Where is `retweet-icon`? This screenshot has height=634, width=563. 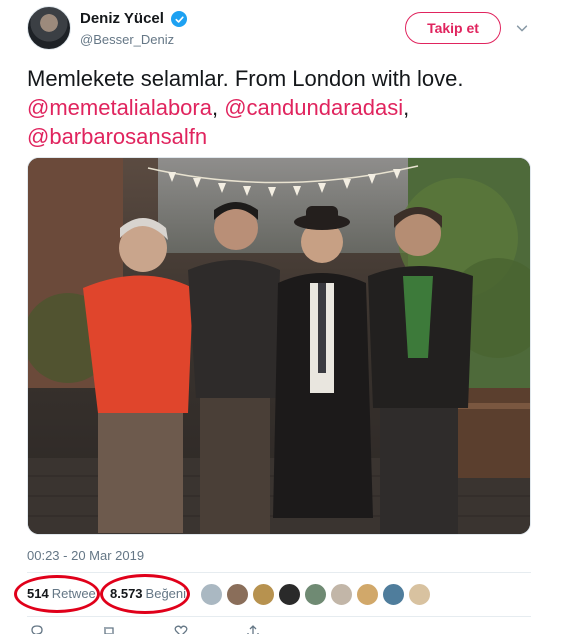
retweet-icon is located at coordinates (109, 629).